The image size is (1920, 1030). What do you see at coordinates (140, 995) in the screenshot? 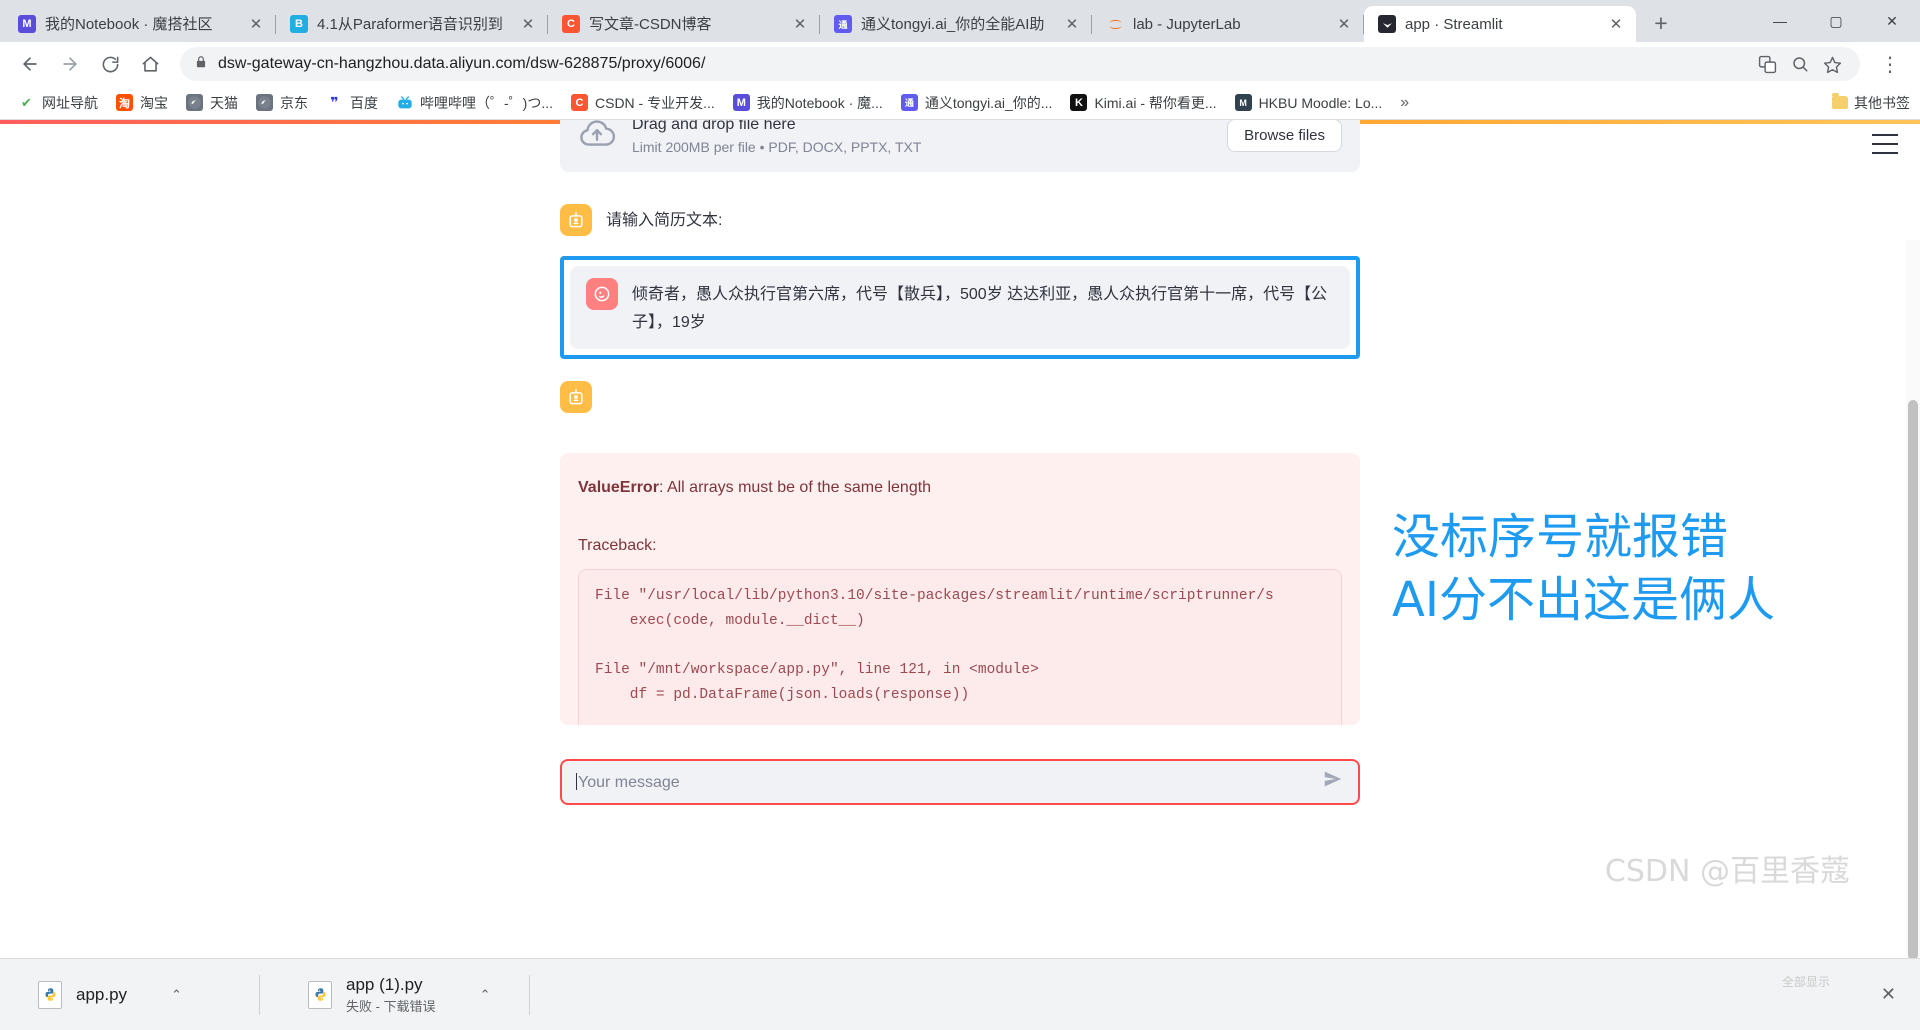
I see `download-item-0: app.py ⌃` at bounding box center [140, 995].